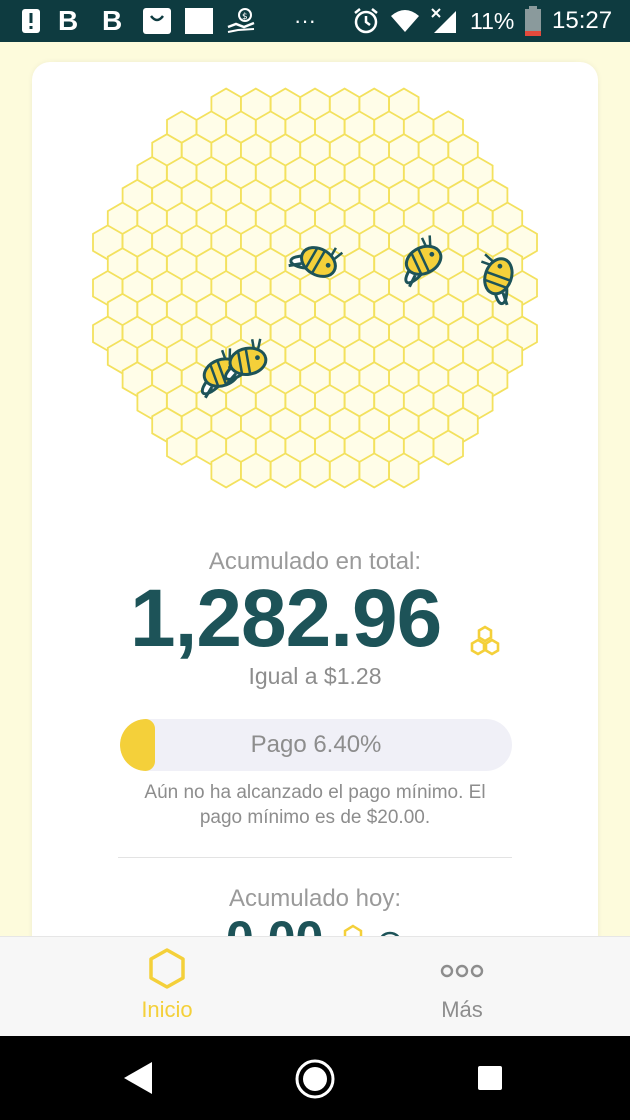 This screenshot has width=630, height=1120. I want to click on money-hand-icon: $, so click(241, 21).